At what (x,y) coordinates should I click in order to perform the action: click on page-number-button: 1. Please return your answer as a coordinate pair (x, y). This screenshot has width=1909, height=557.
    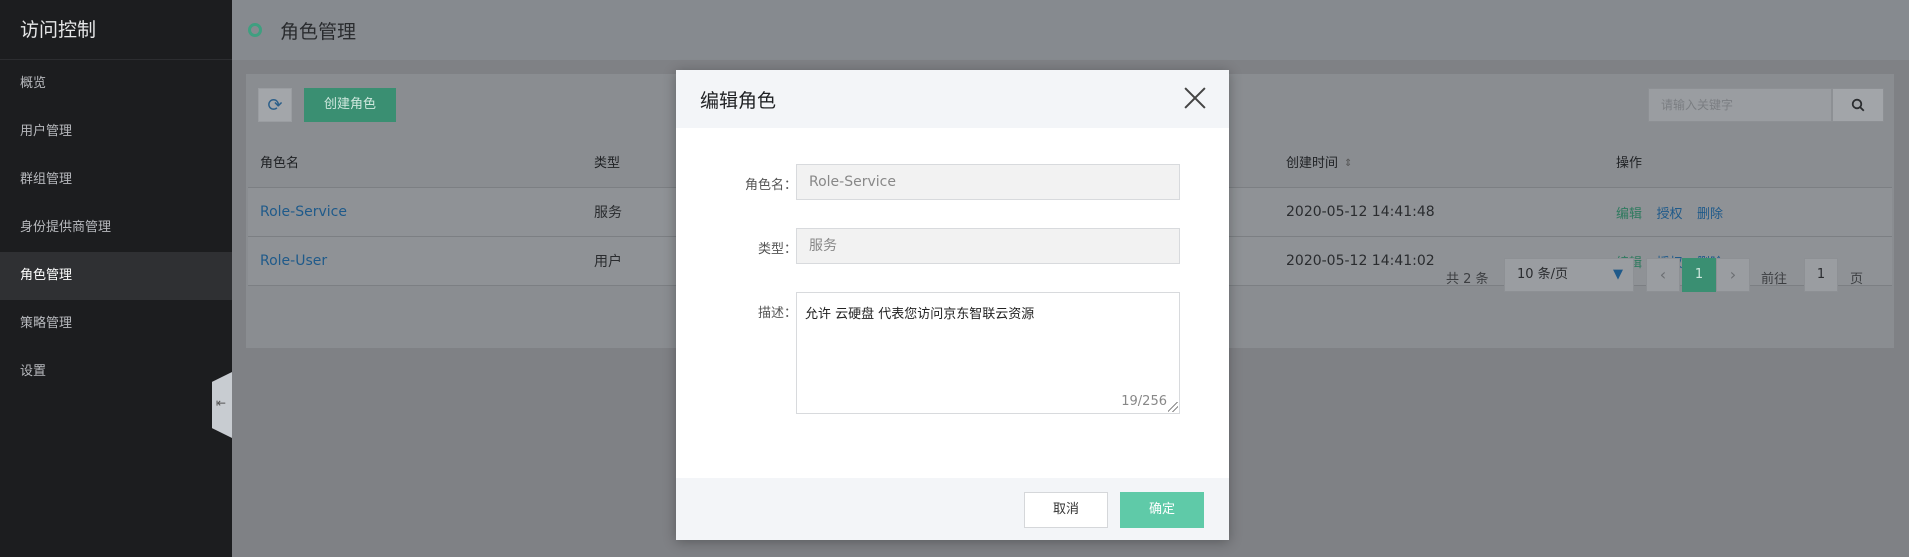
    Looking at the image, I should click on (1699, 275).